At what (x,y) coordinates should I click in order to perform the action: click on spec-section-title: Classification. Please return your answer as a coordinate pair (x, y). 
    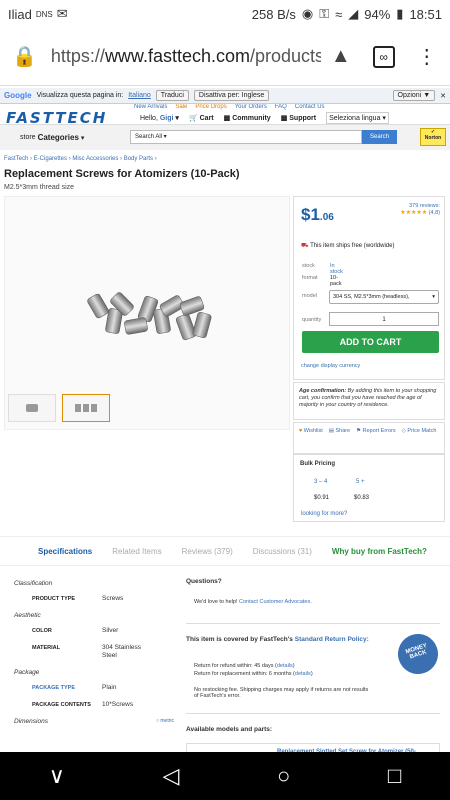
    Looking at the image, I should click on (33, 583).